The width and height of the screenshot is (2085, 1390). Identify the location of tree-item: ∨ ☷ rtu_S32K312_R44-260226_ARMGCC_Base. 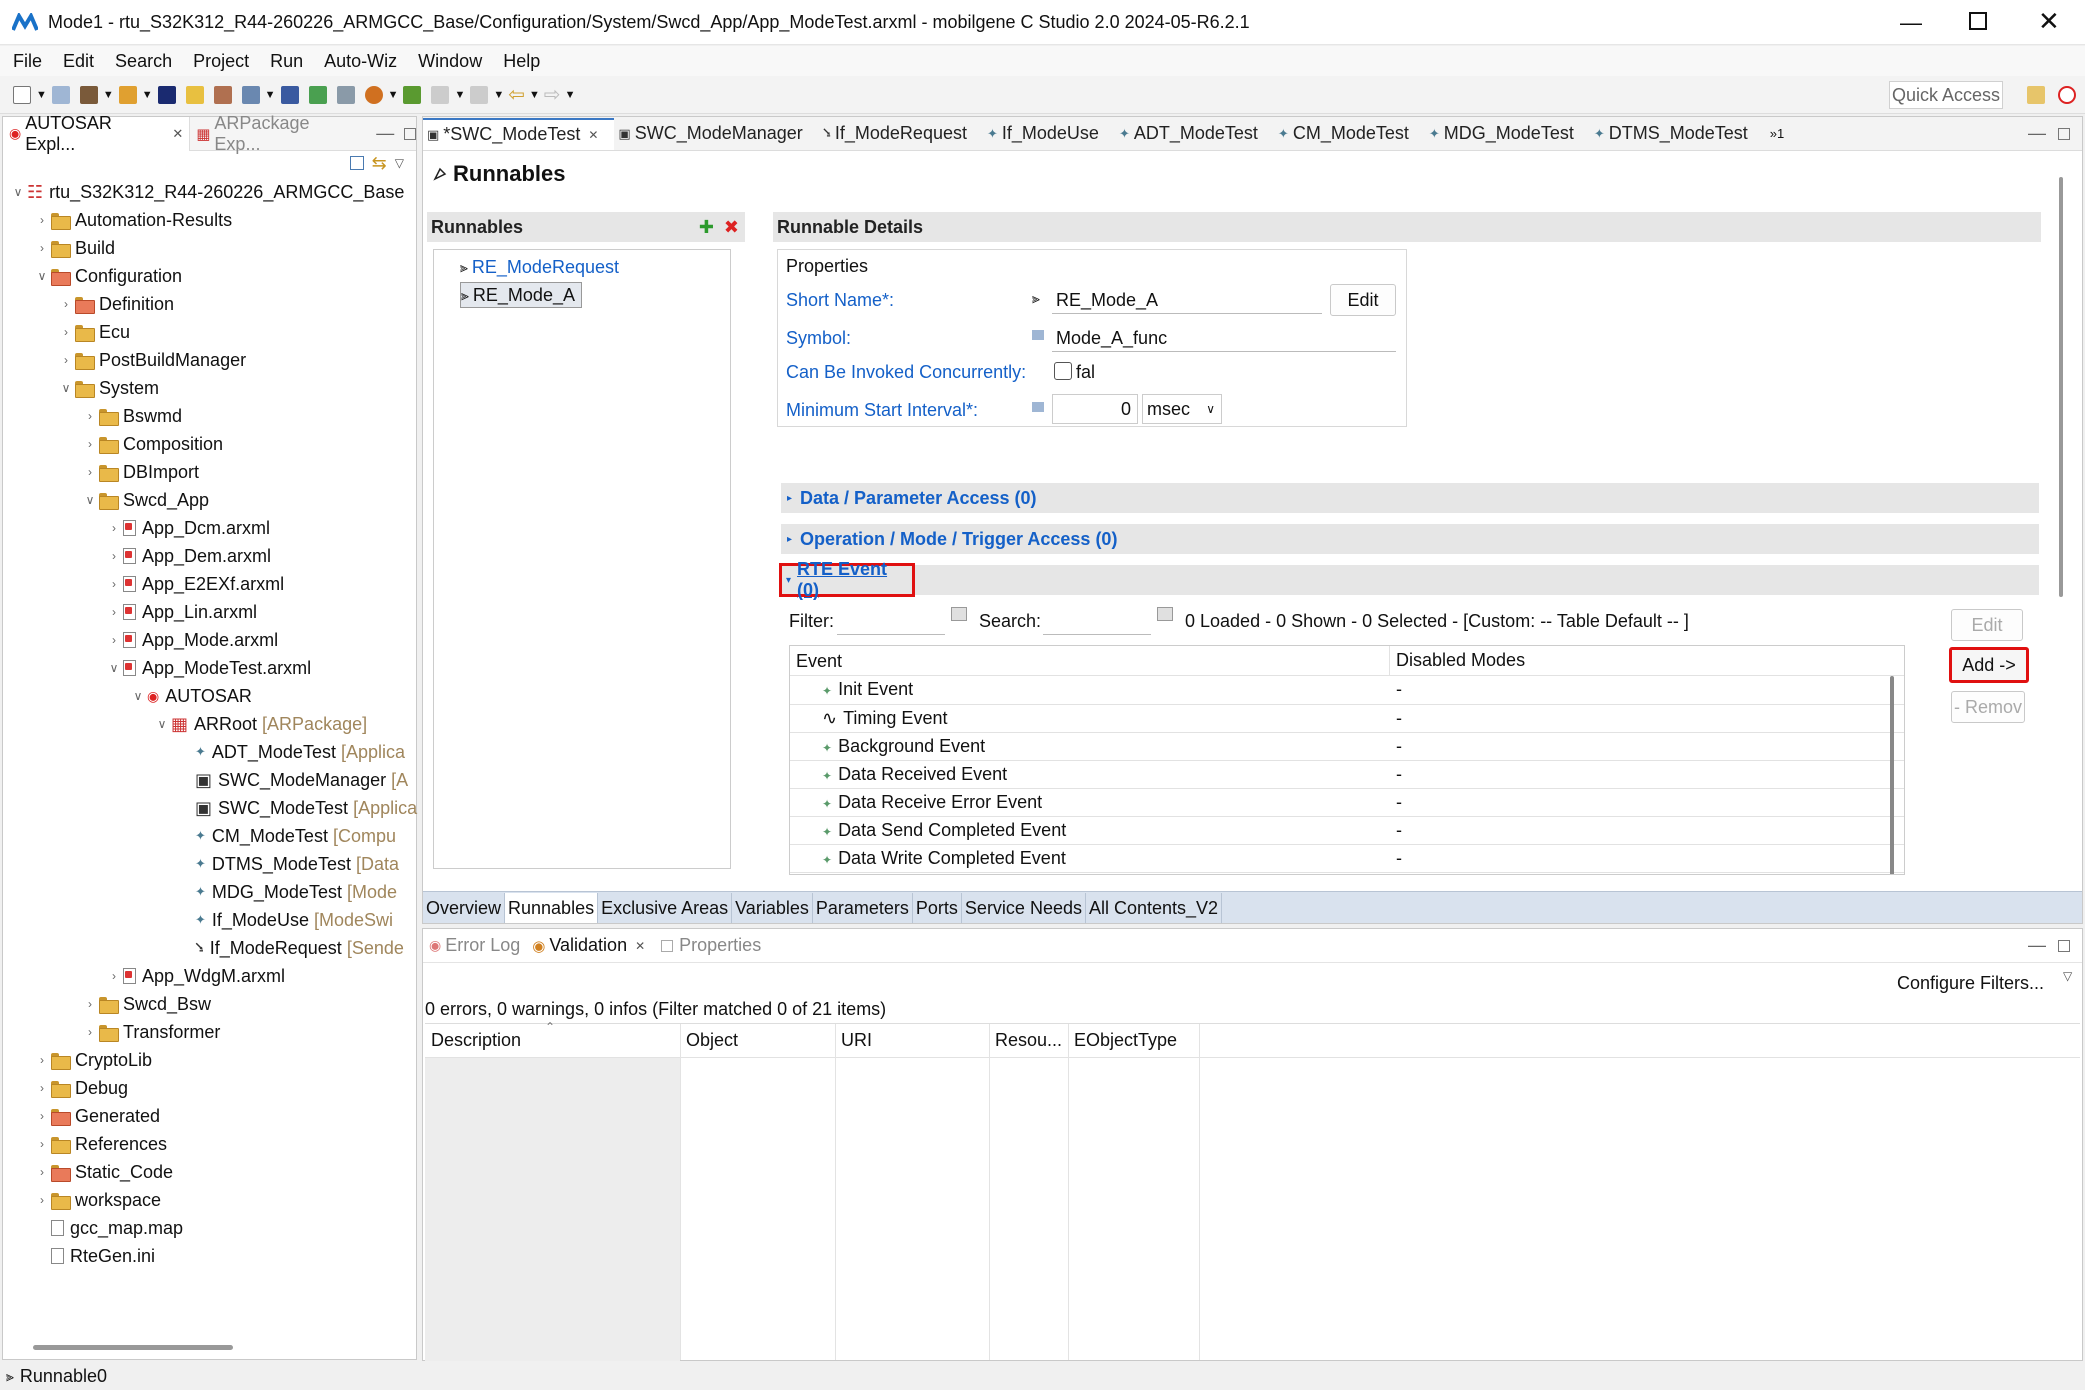
(209, 192).